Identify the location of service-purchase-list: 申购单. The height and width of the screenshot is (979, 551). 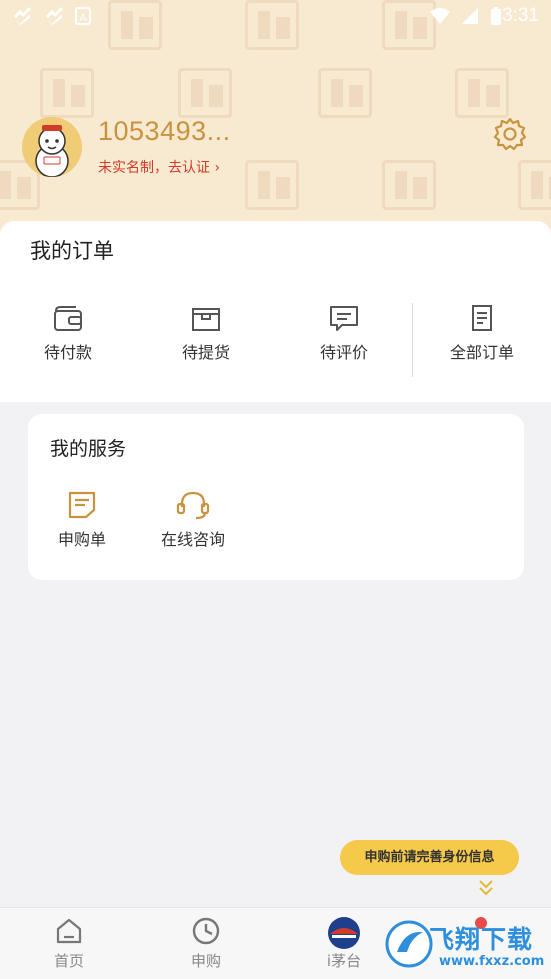
(82, 522).